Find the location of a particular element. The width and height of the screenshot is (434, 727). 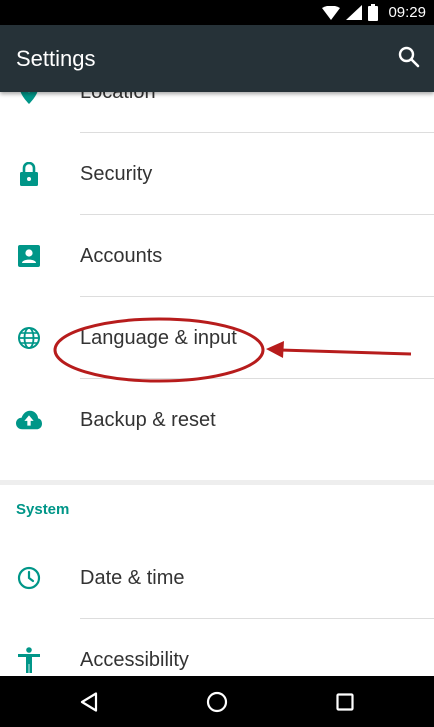

settings-item-language-input: Language & input is located at coordinates (217, 338).